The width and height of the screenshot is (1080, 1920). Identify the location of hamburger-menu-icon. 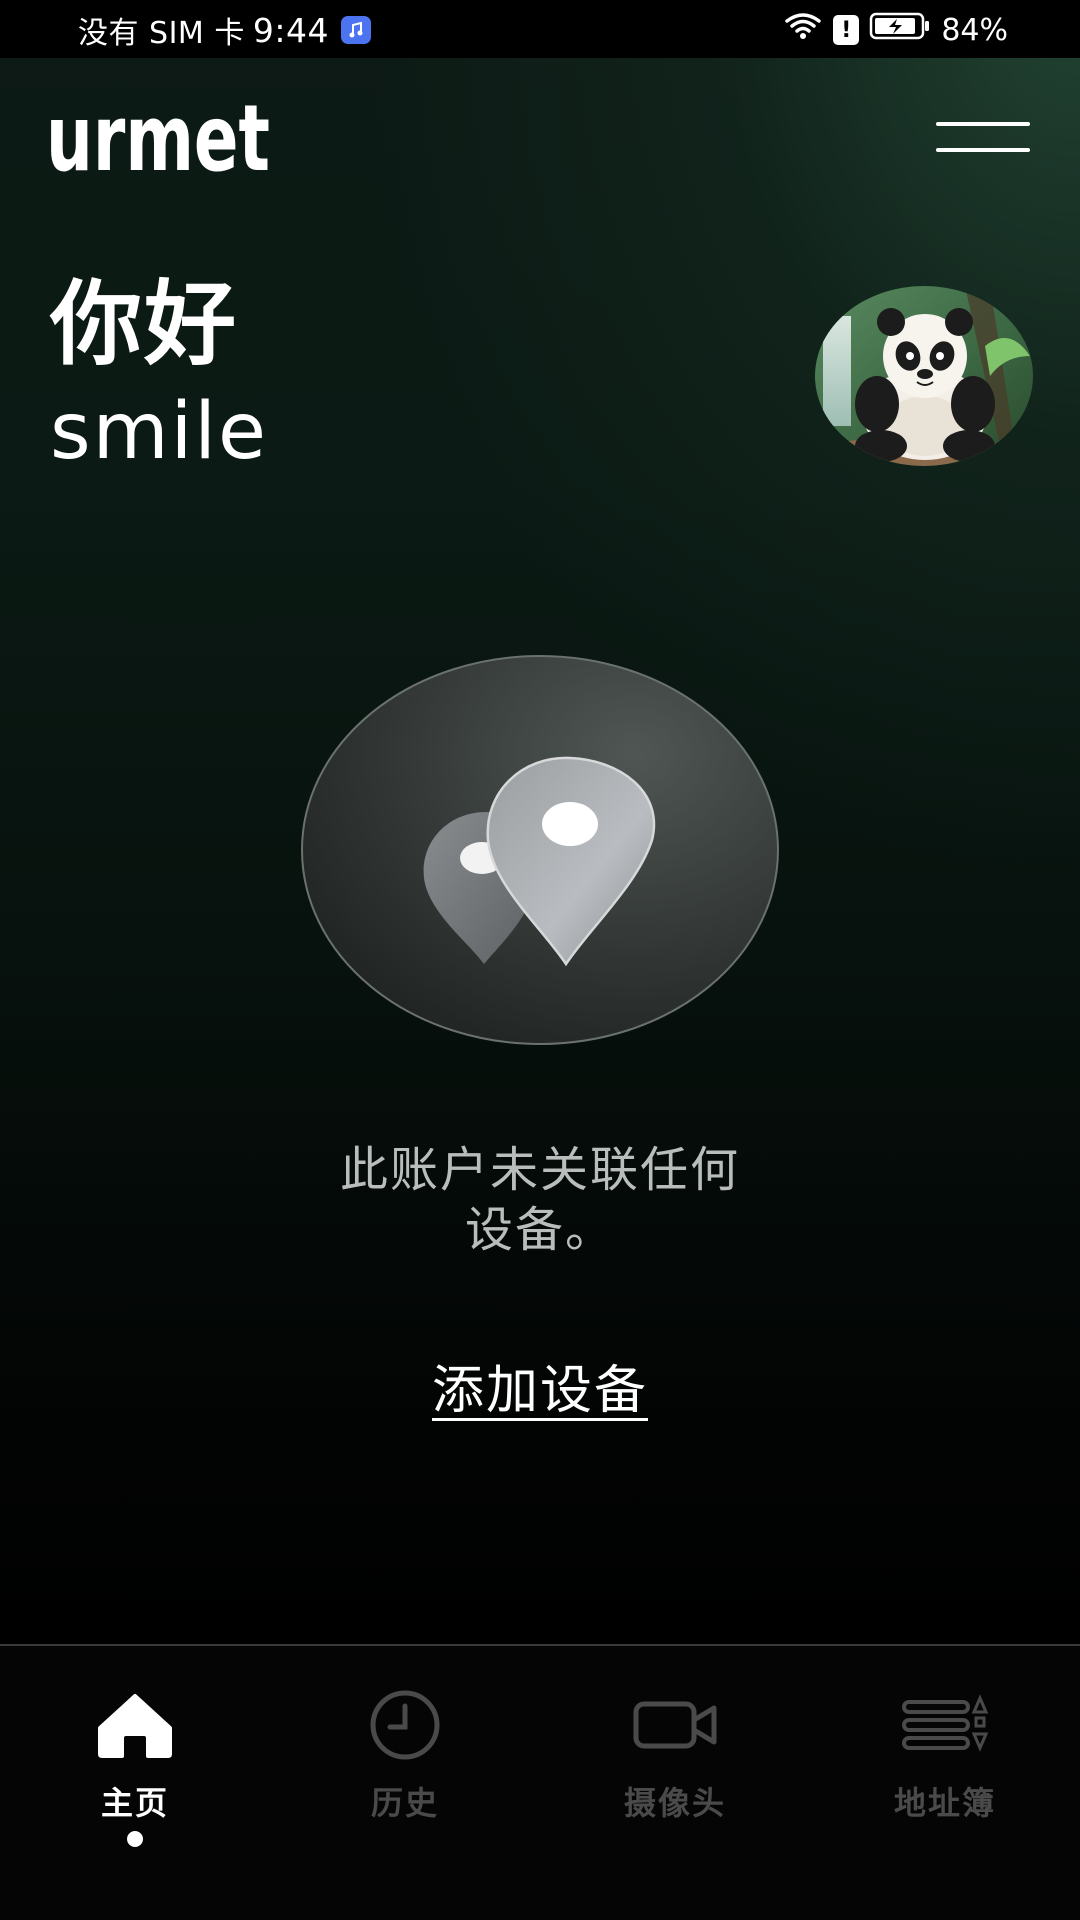
(983, 124).